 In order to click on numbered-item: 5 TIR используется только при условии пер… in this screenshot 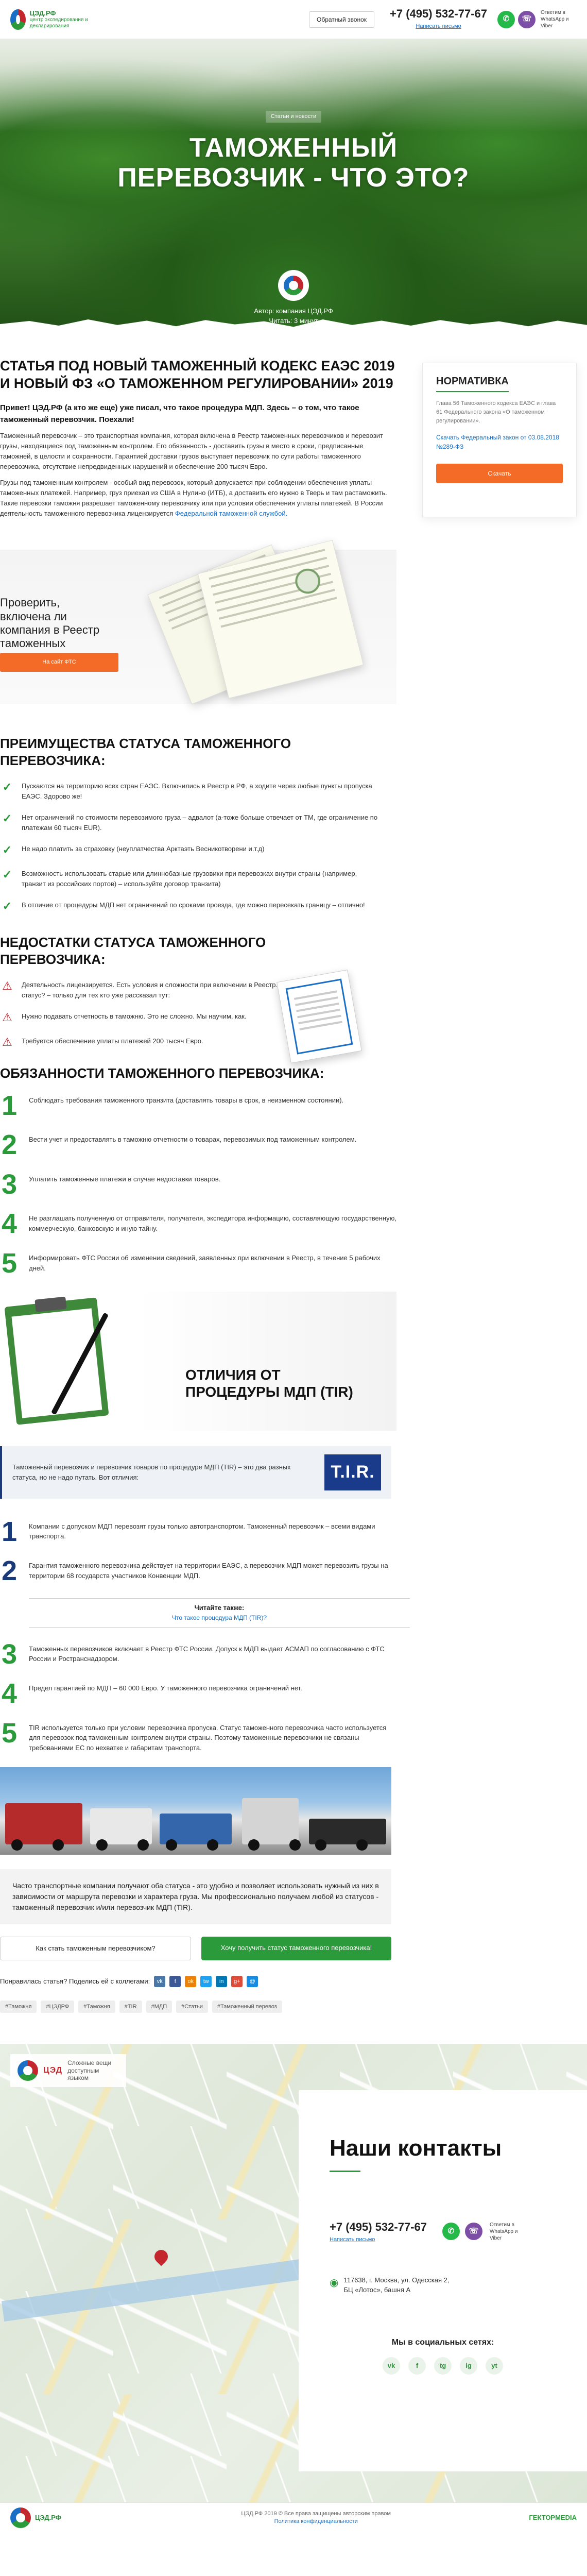, I will do `click(194, 1735)`.